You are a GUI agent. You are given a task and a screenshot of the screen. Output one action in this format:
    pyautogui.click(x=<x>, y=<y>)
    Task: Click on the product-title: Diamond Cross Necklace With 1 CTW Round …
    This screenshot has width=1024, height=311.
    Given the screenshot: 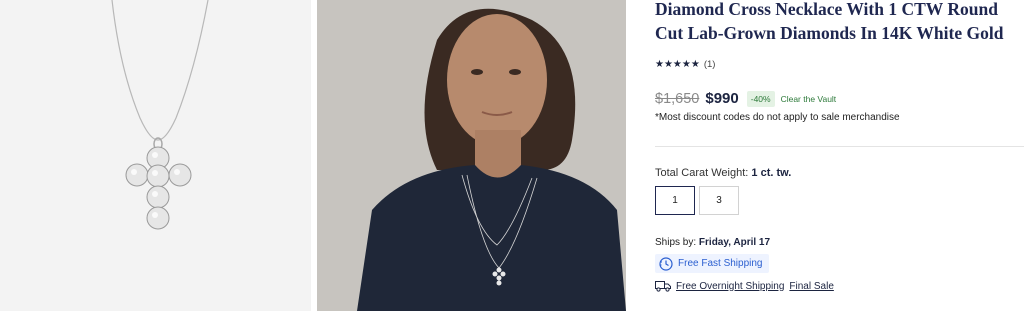 What is the action you would take?
    pyautogui.click(x=829, y=21)
    